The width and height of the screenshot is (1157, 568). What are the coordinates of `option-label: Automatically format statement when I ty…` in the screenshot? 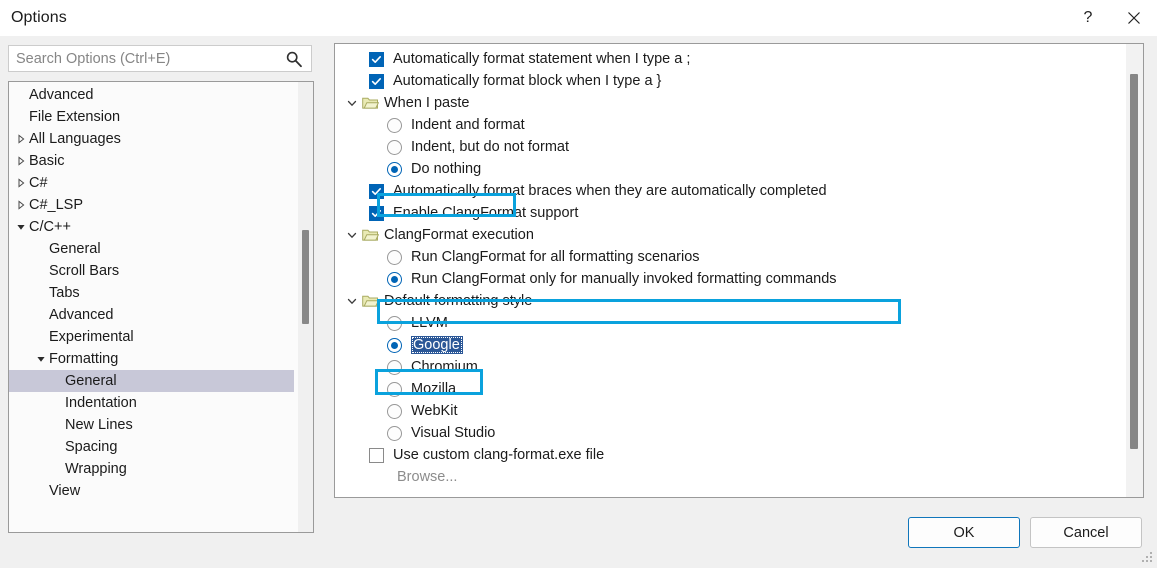 It's located at (542, 59).